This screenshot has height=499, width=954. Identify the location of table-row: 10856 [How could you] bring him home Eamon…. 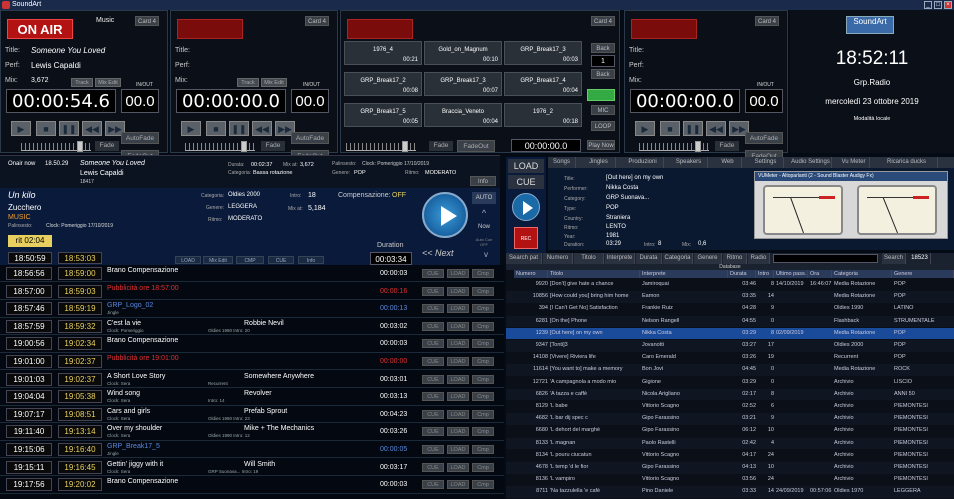
(730, 297).